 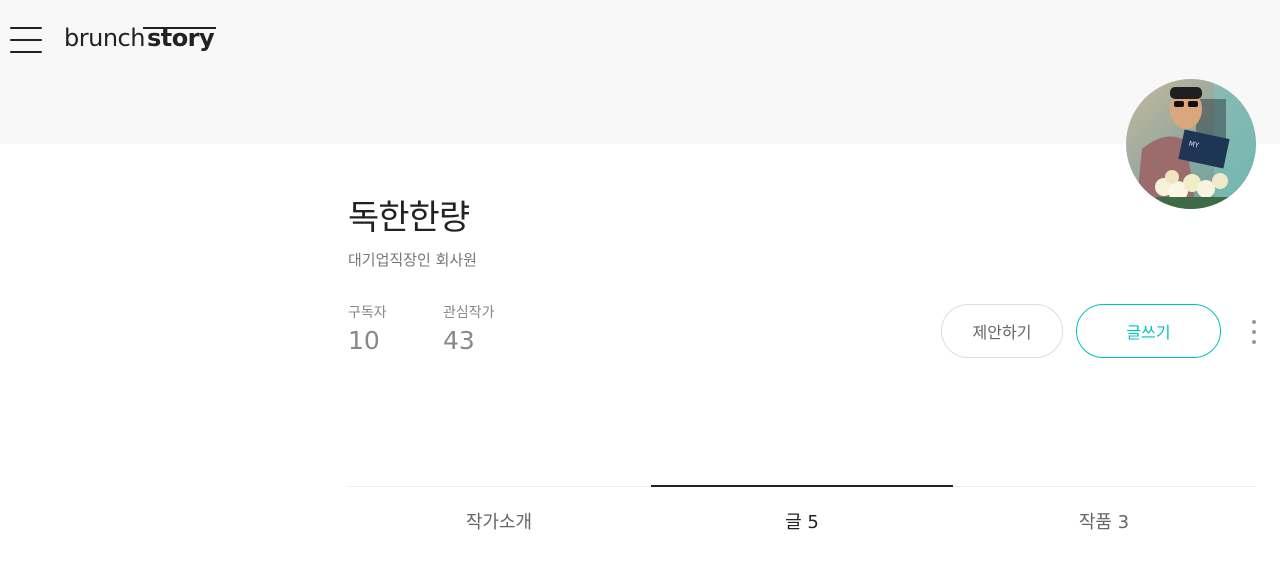 I want to click on brunchstory-logo: brunch story, so click(x=140, y=41).